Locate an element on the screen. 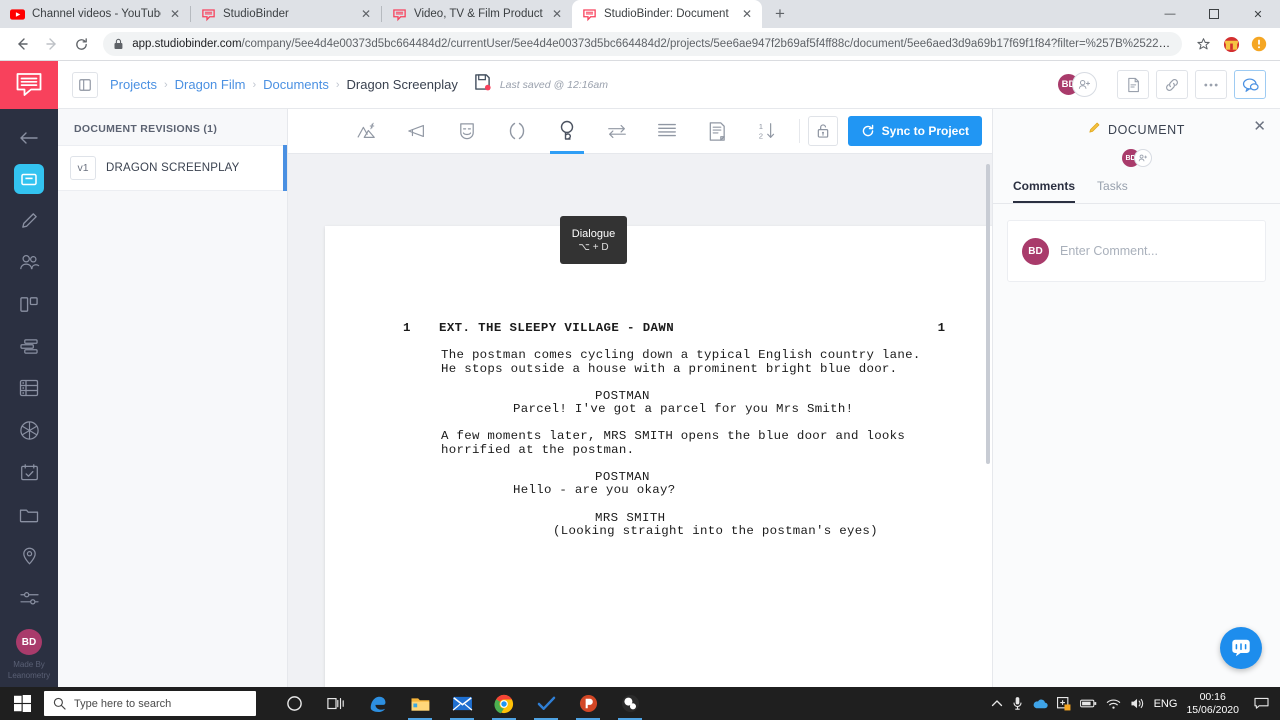  cortana-icon is located at coordinates (294, 703).